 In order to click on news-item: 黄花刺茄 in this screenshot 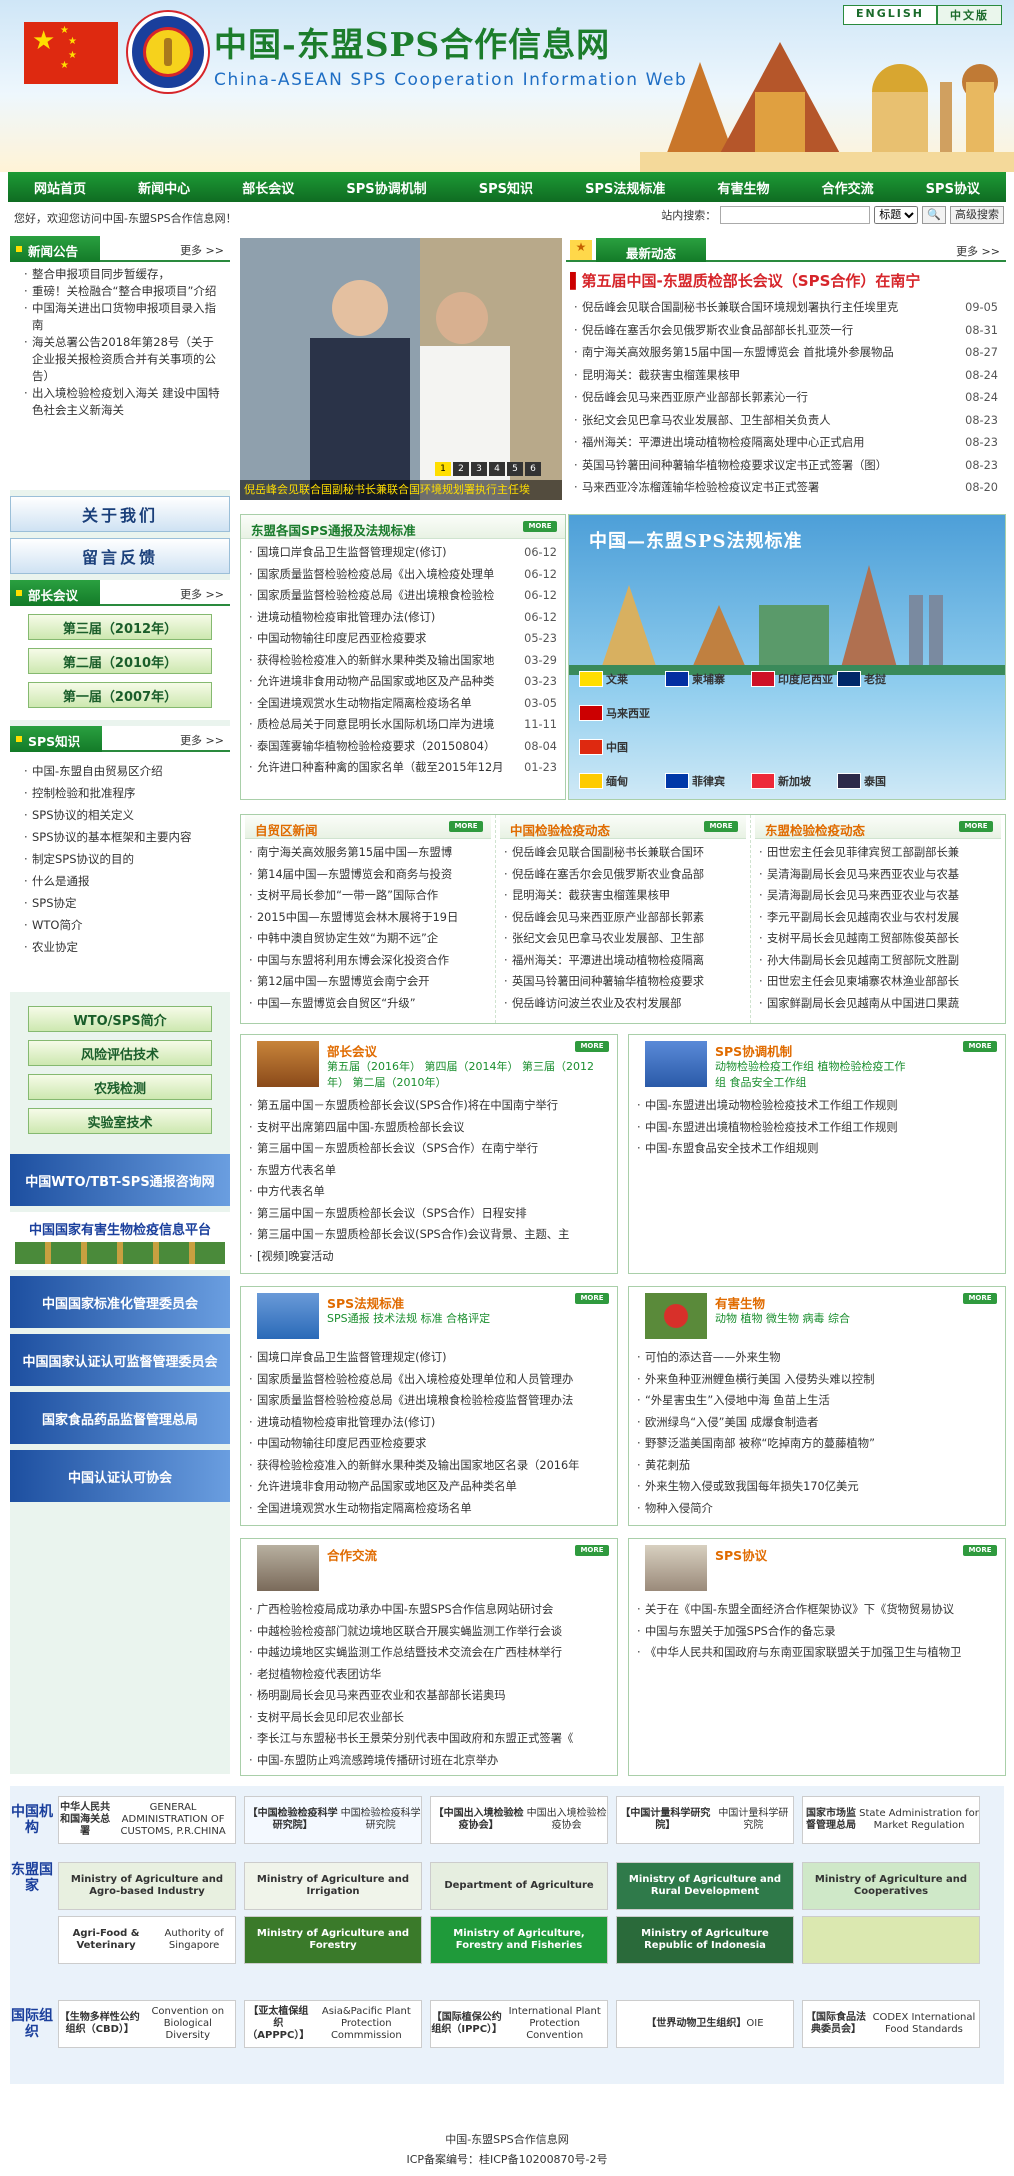, I will do `click(817, 1466)`.